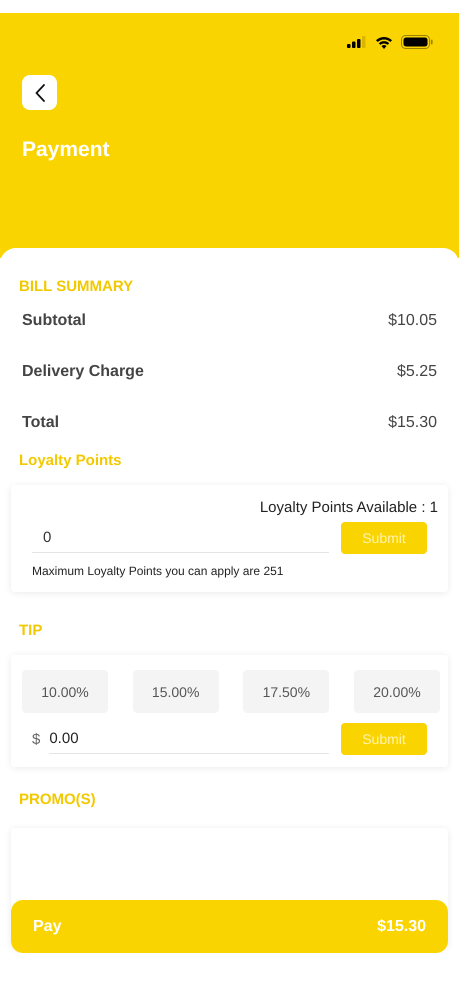  I want to click on battery-icon, so click(417, 42).